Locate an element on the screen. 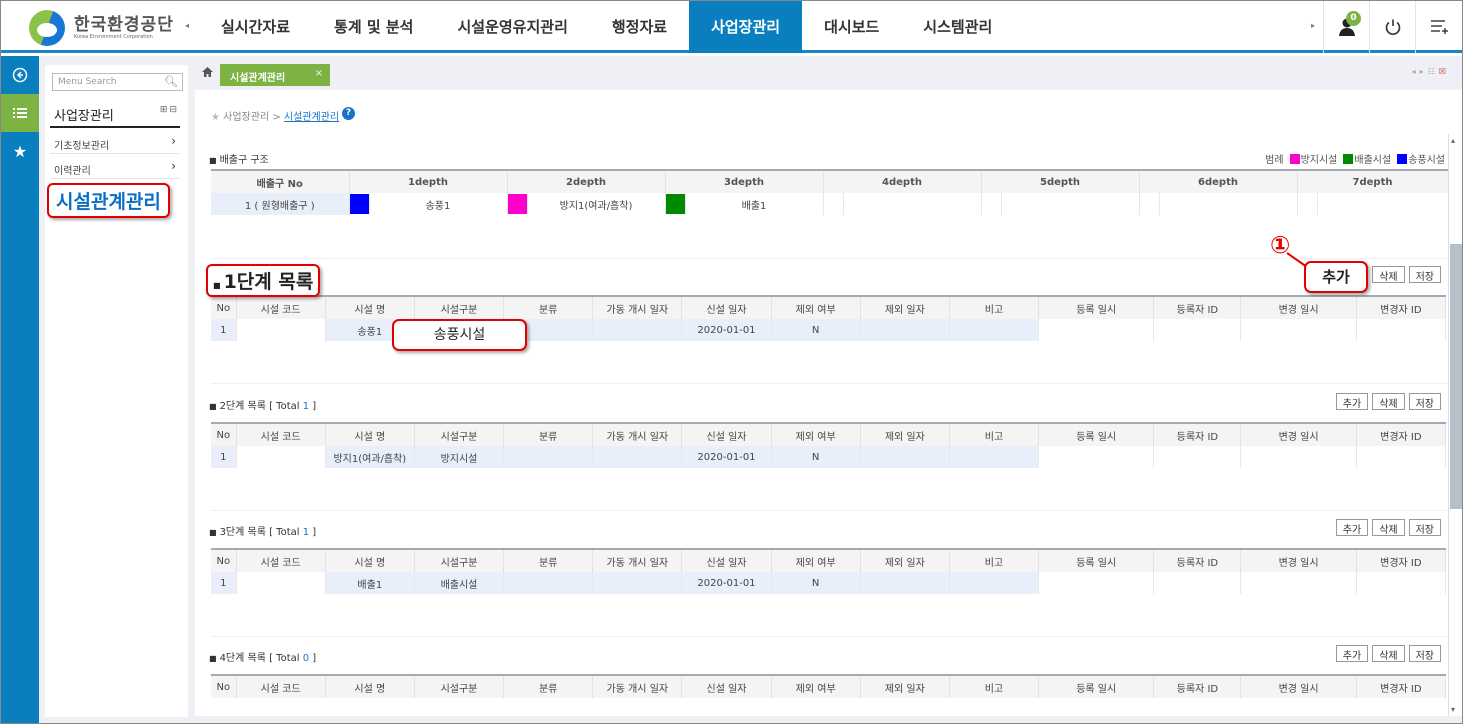  user-button: 0 is located at coordinates (1346, 27).